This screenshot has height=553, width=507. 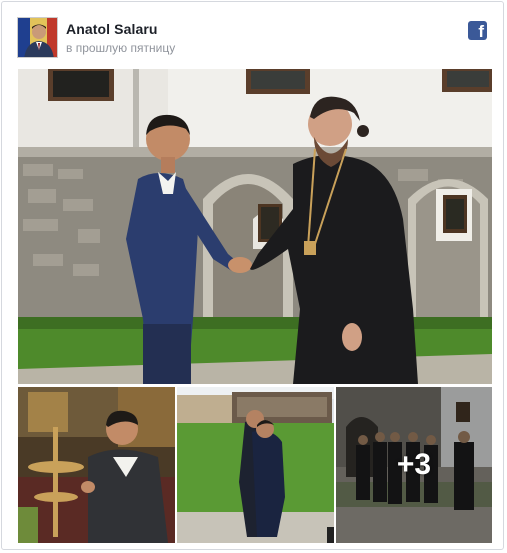 What do you see at coordinates (477, 30) in the screenshot?
I see `facebook-icon: f` at bounding box center [477, 30].